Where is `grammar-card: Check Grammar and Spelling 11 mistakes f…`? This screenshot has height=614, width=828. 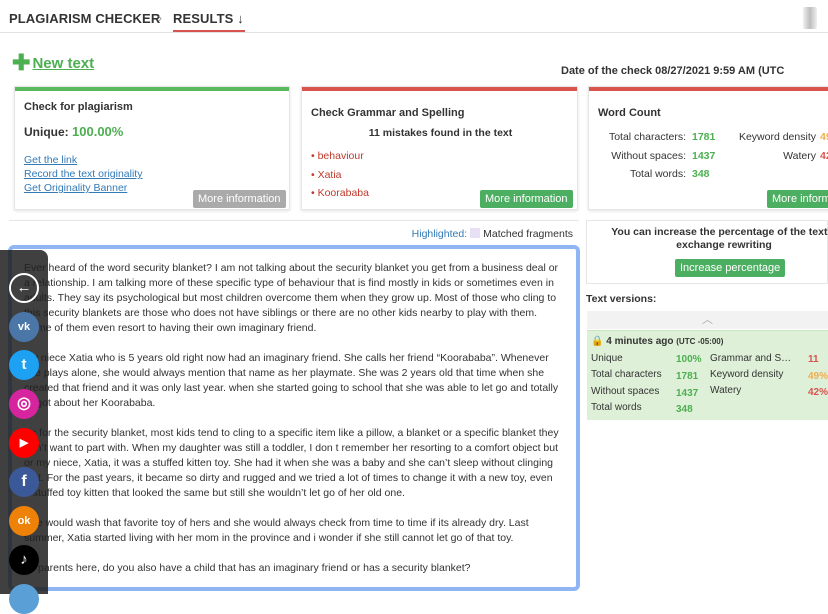 grammar-card: Check Grammar and Spelling 11 mistakes f… is located at coordinates (439, 148).